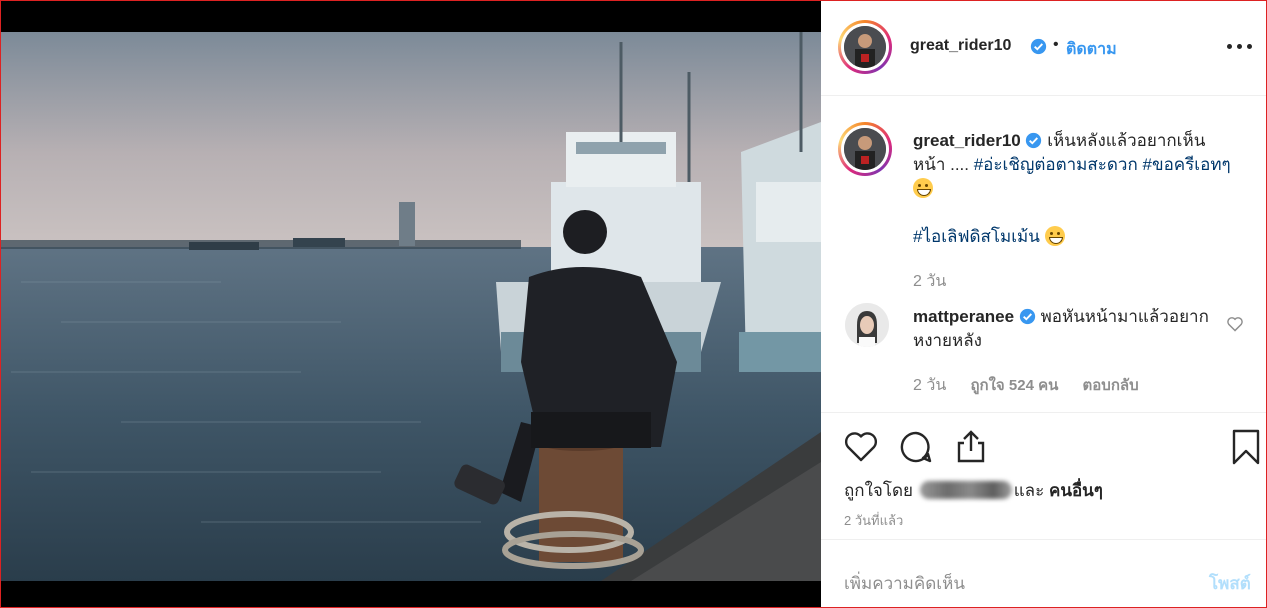  Describe the element at coordinates (1056, 164) in the screenshot. I see `hashtag-link: #อ่ะเชิญต่อตามสะดวก` at that location.